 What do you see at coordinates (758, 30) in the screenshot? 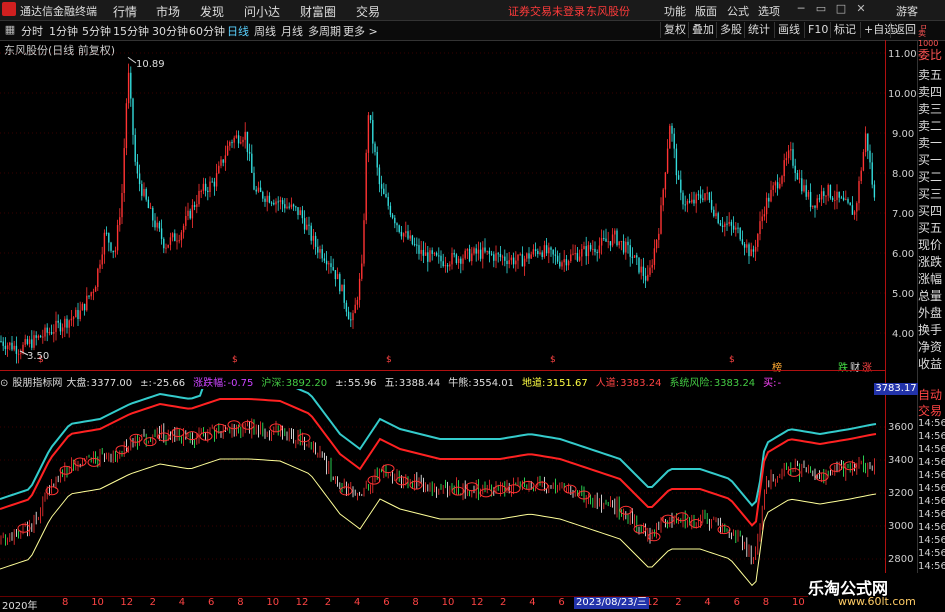
I see `btn-stats: 统计` at bounding box center [758, 30].